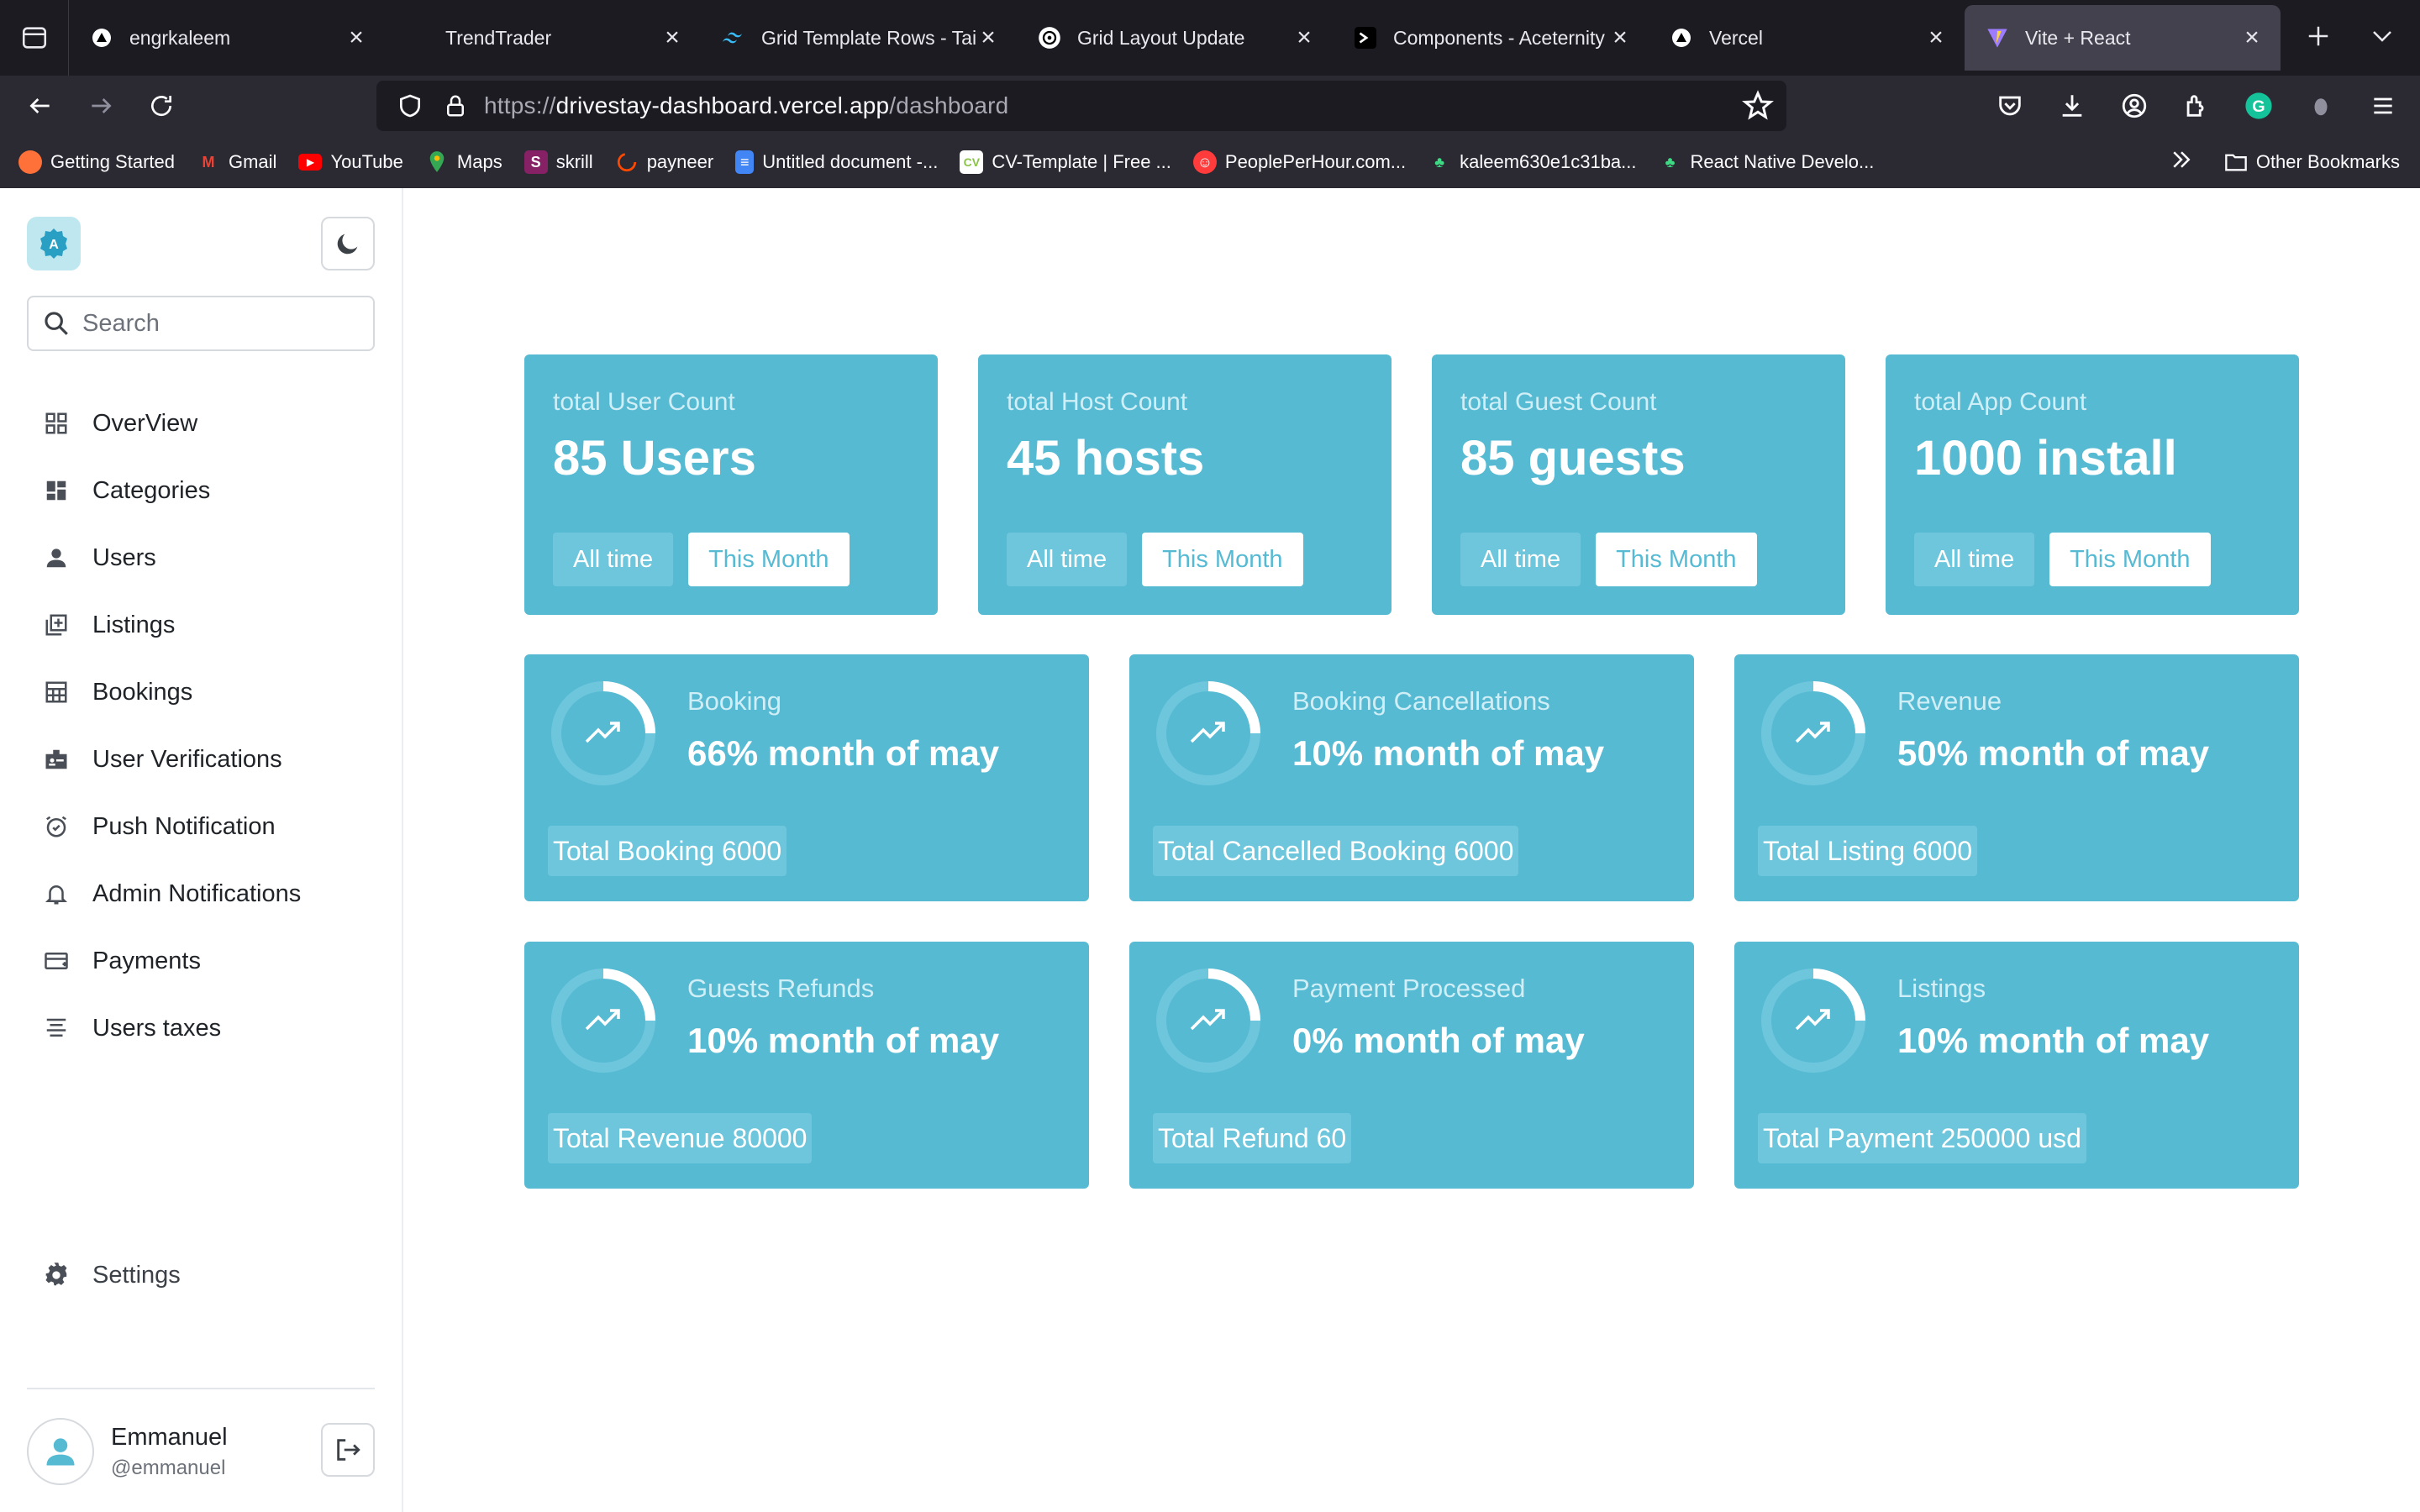 Image resolution: width=2420 pixels, height=1512 pixels. What do you see at coordinates (972, 162) in the screenshot?
I see `cv-icon: CV` at bounding box center [972, 162].